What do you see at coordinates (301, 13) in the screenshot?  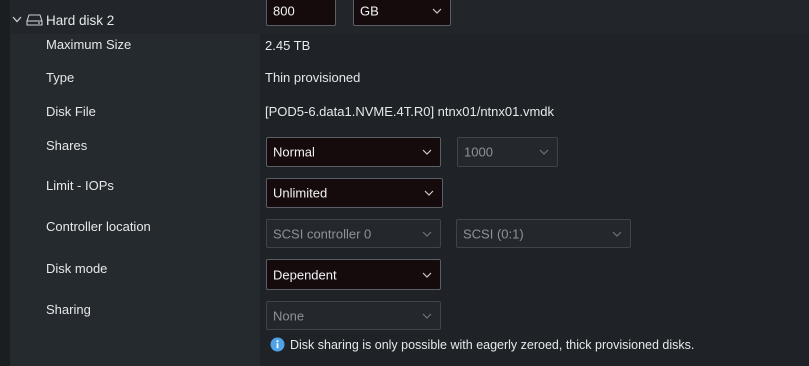 I see `disk-size-input: 800` at bounding box center [301, 13].